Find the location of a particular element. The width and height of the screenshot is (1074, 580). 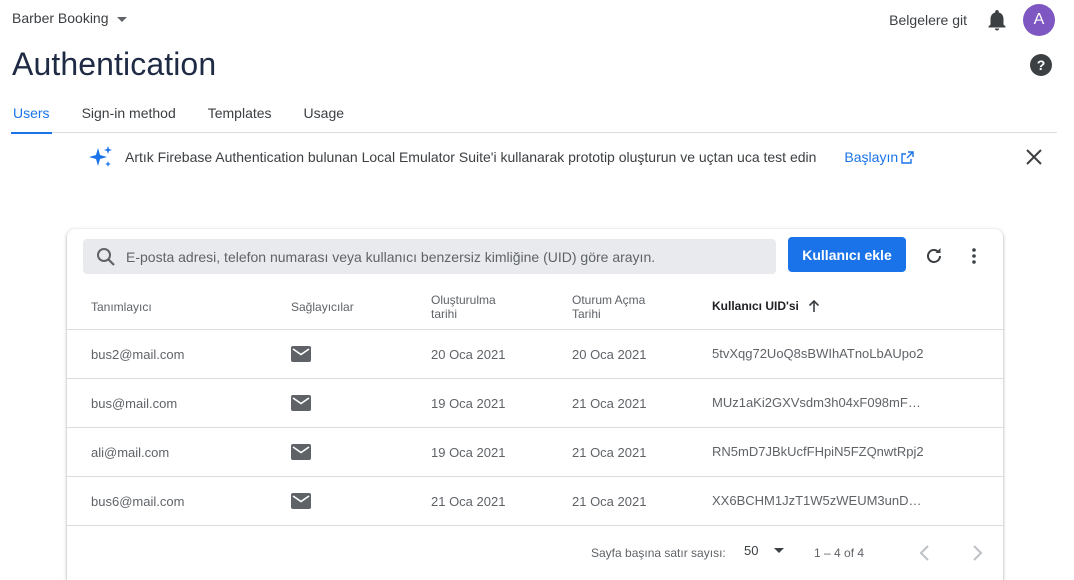

cell-uid: 5tvXqg72UoQ8sBWIhATnoLbAUpo2 is located at coordinates (818, 353).